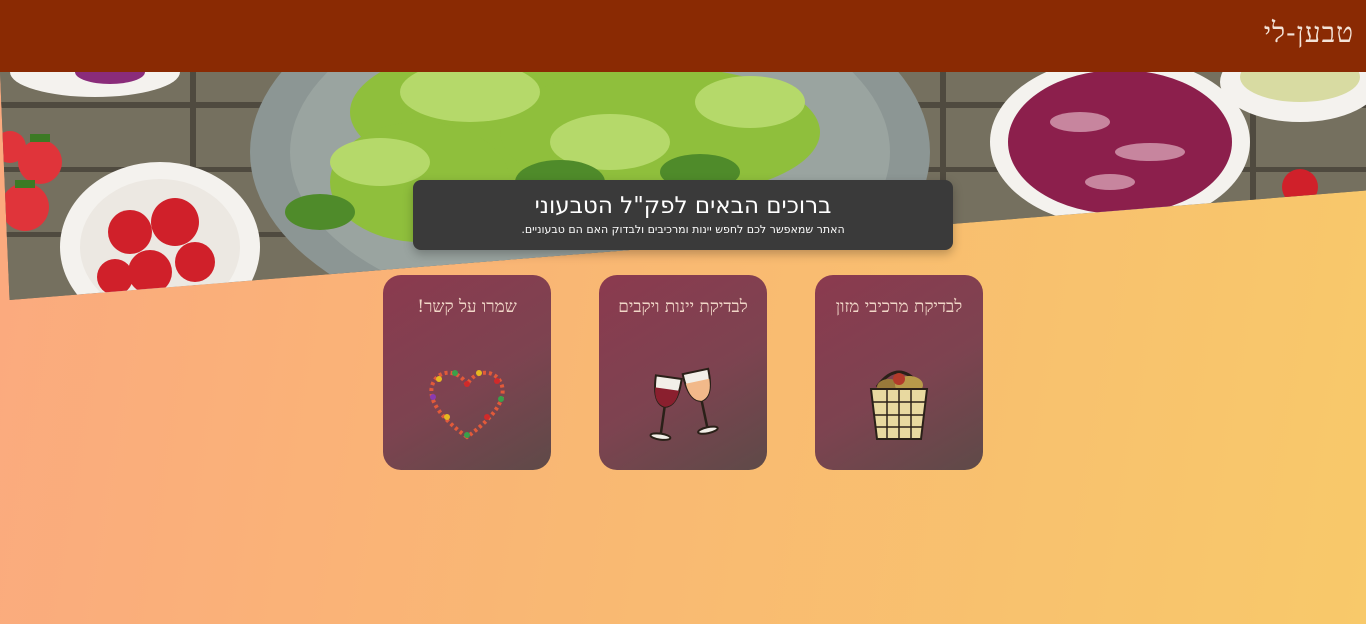 The width and height of the screenshot is (1366, 624). What do you see at coordinates (467, 307) in the screenshot?
I see `card-label: שמרו על קשר!` at bounding box center [467, 307].